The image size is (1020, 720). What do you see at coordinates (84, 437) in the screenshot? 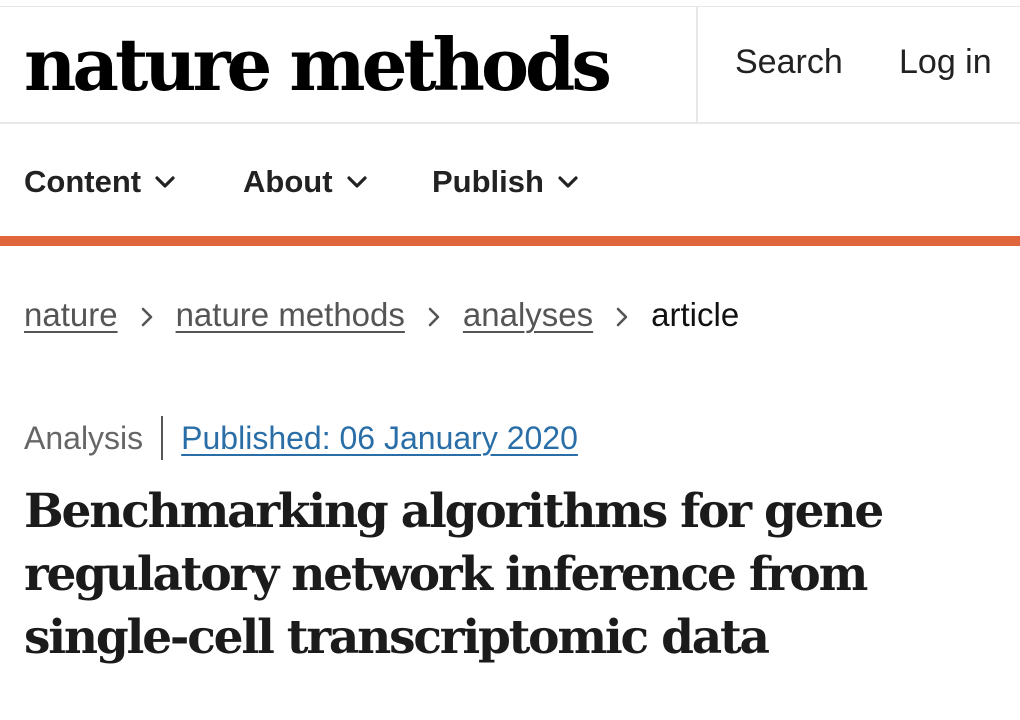
I see `article-type: Analysis` at bounding box center [84, 437].